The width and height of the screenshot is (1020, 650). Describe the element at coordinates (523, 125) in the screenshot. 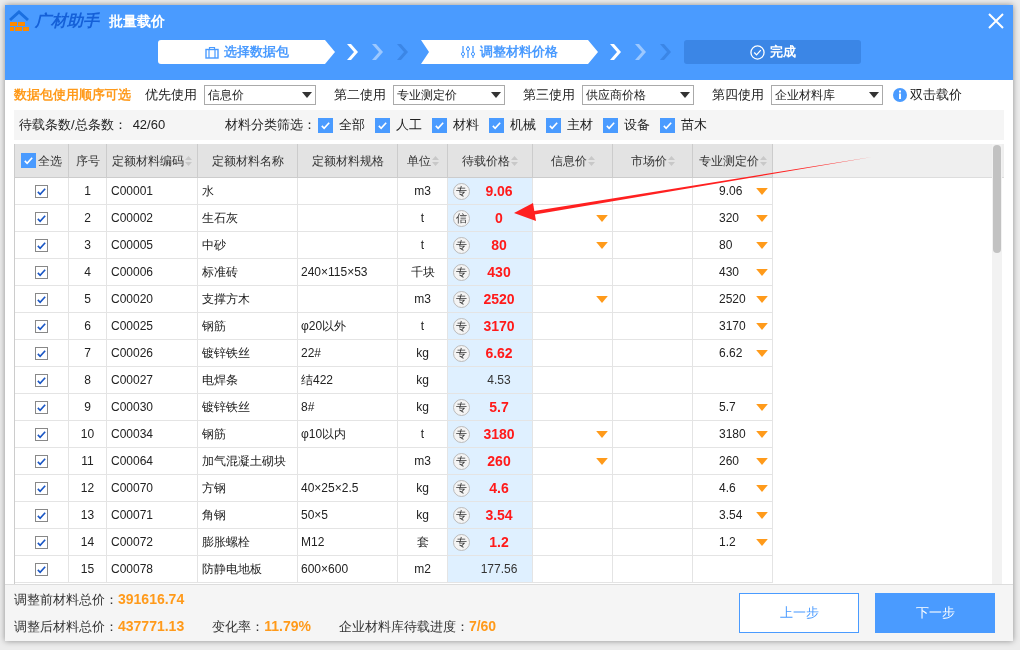

I see `filter-option: 机械` at that location.